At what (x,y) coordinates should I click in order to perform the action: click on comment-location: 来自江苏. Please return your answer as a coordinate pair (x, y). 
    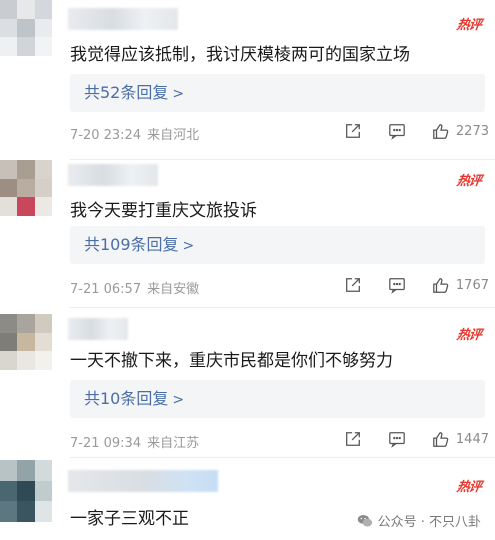
    Looking at the image, I should click on (173, 443).